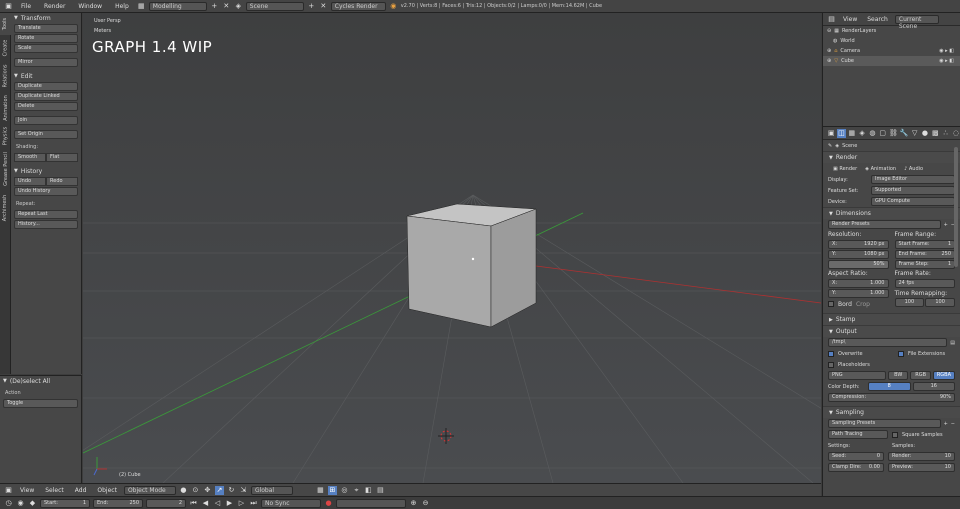 This screenshot has height=509, width=960. Describe the element at coordinates (831, 19) in the screenshot. I see `outliner-editor-icon: ▤` at that location.